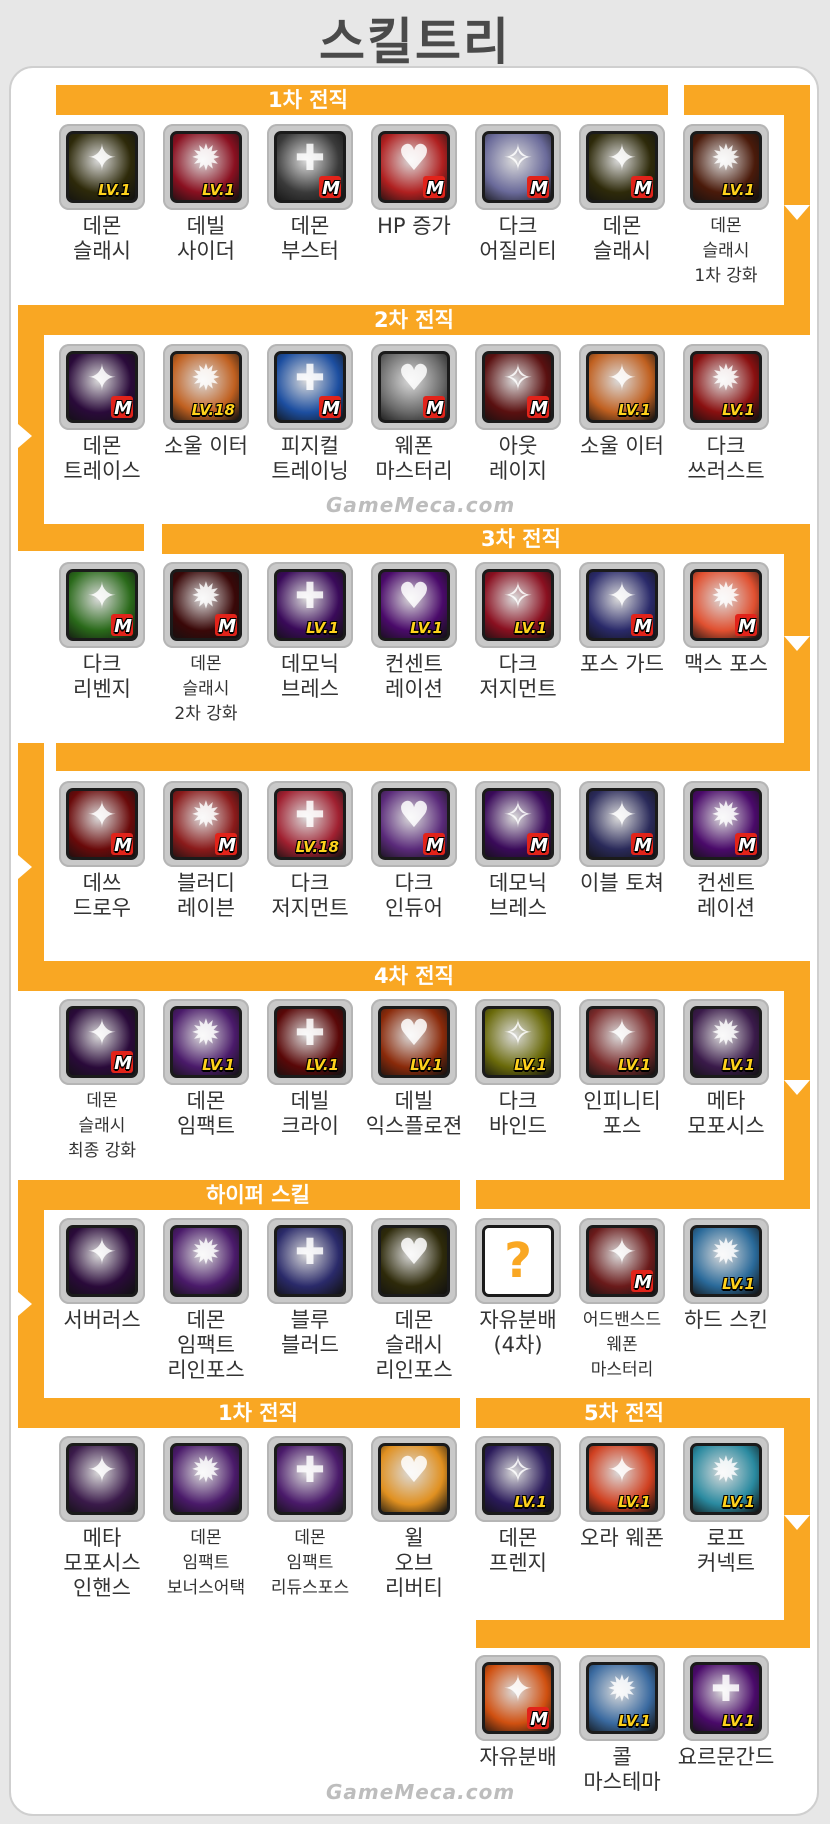 The image size is (830, 1824). What do you see at coordinates (414, 320) in the screenshot?
I see `section-label-2nd: 2차 전직` at bounding box center [414, 320].